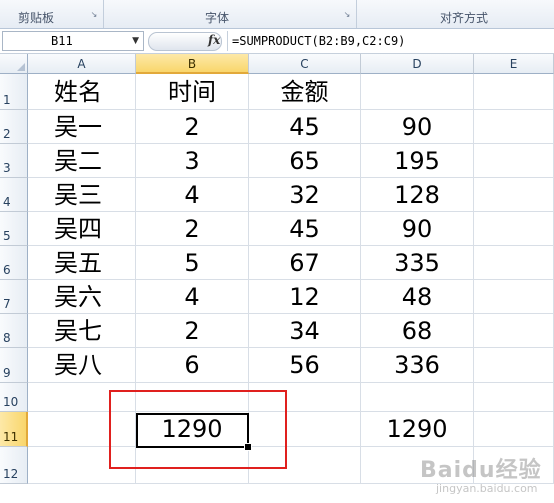 The width and height of the screenshot is (554, 503). I want to click on cell-B1: 时间, so click(192, 92).